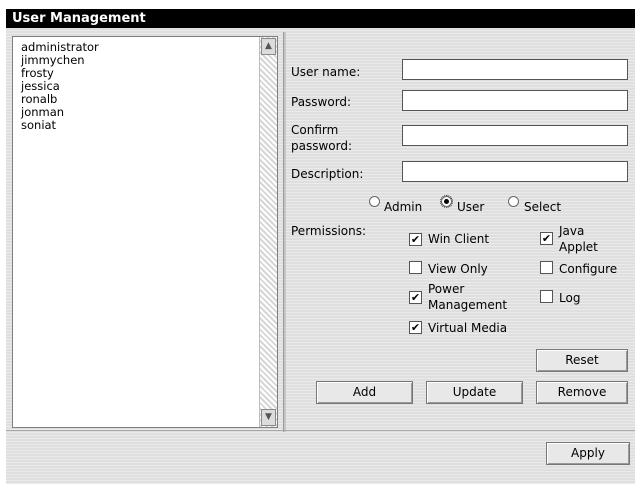  What do you see at coordinates (513, 201) in the screenshot?
I see `select-radio` at bounding box center [513, 201].